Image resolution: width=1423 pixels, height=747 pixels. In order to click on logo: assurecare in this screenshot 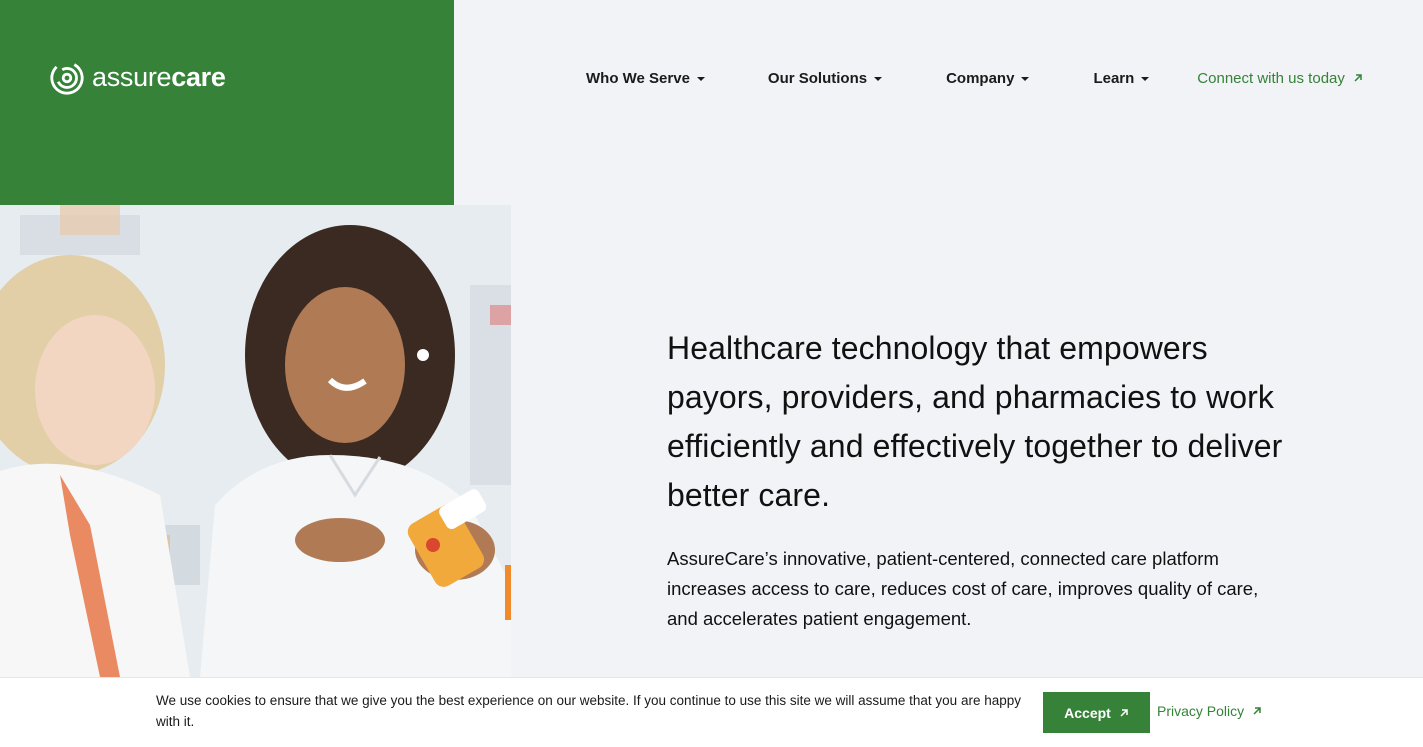, I will do `click(137, 77)`.